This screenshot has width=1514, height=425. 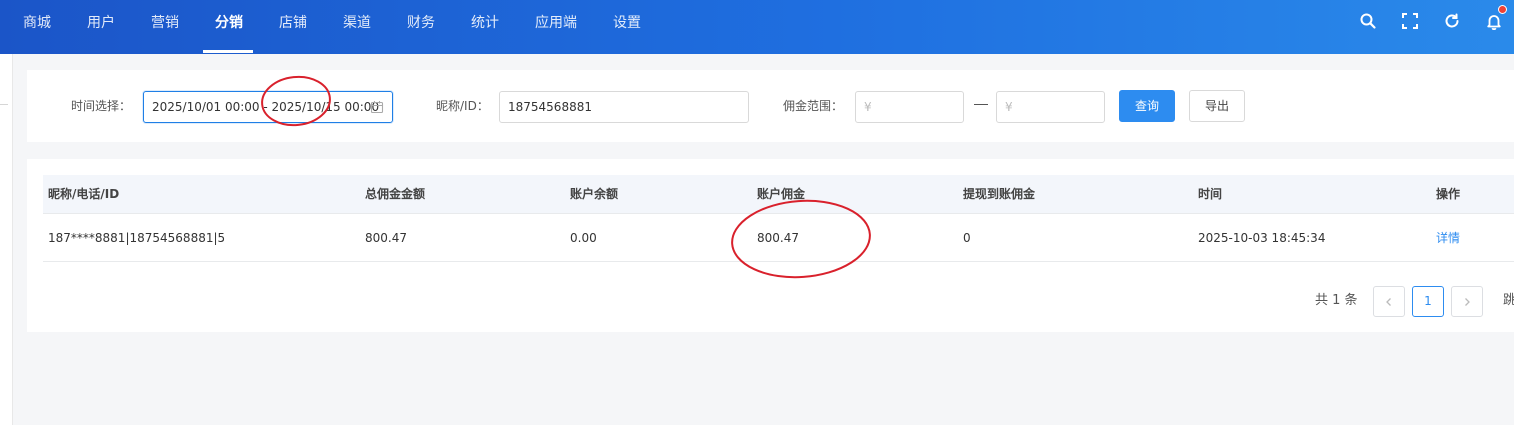 I want to click on cell-user: 187****8881|18754568881|5, so click(x=137, y=238).